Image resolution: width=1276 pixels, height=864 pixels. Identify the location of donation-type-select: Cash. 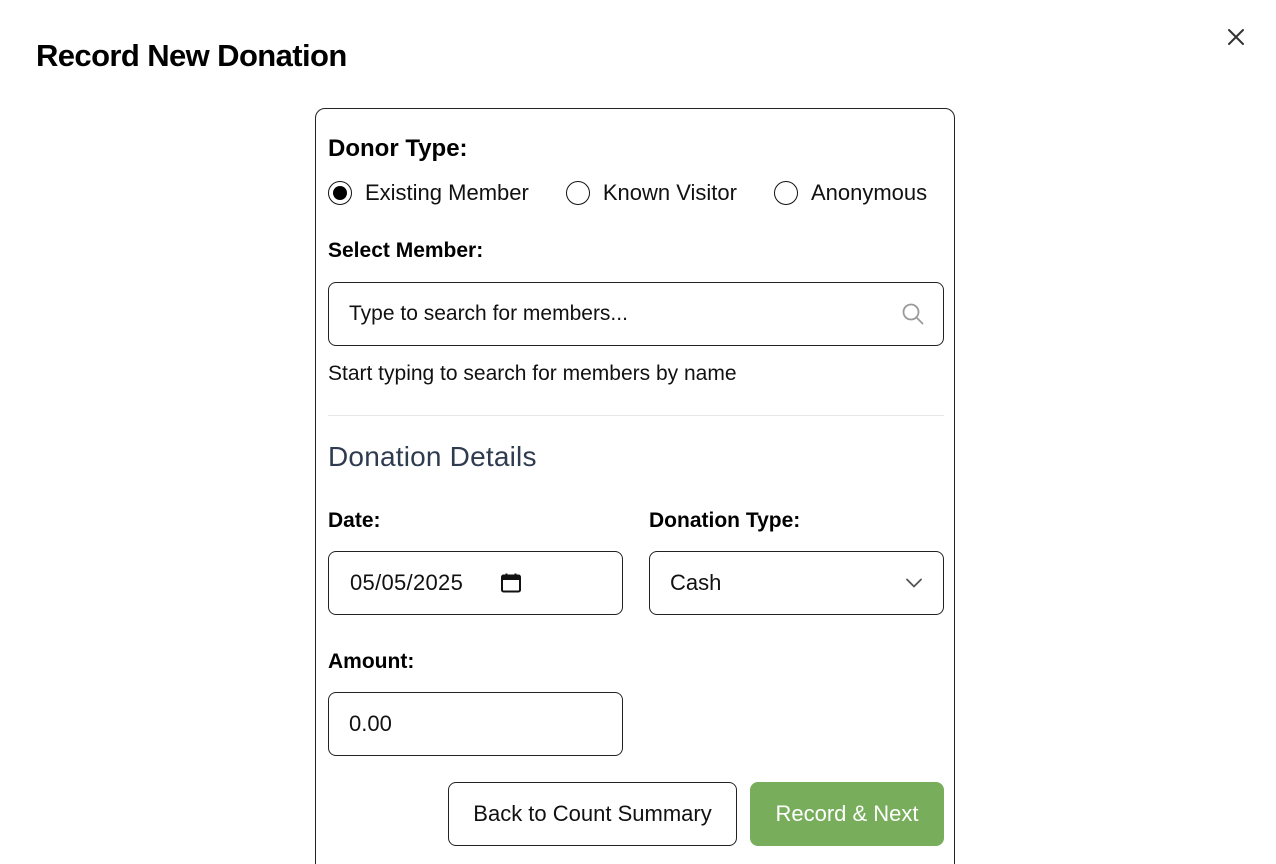
(796, 583).